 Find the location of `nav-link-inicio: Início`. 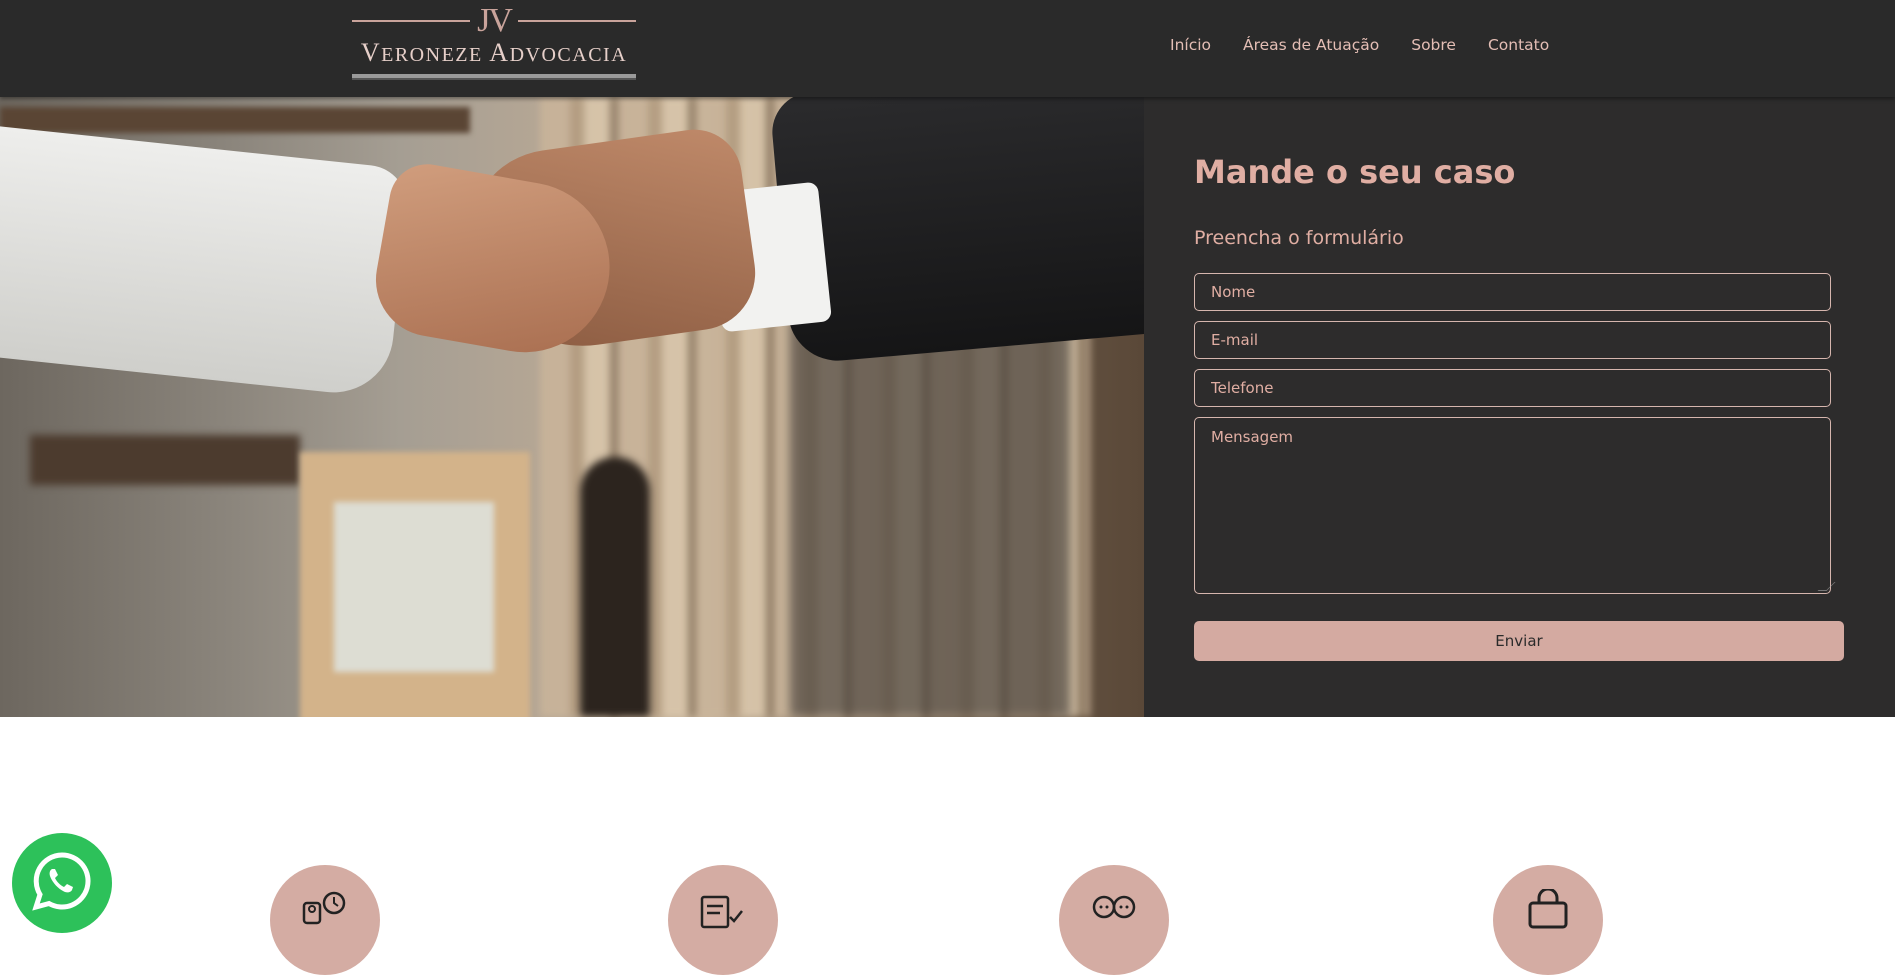

nav-link-inicio: Início is located at coordinates (1190, 45).